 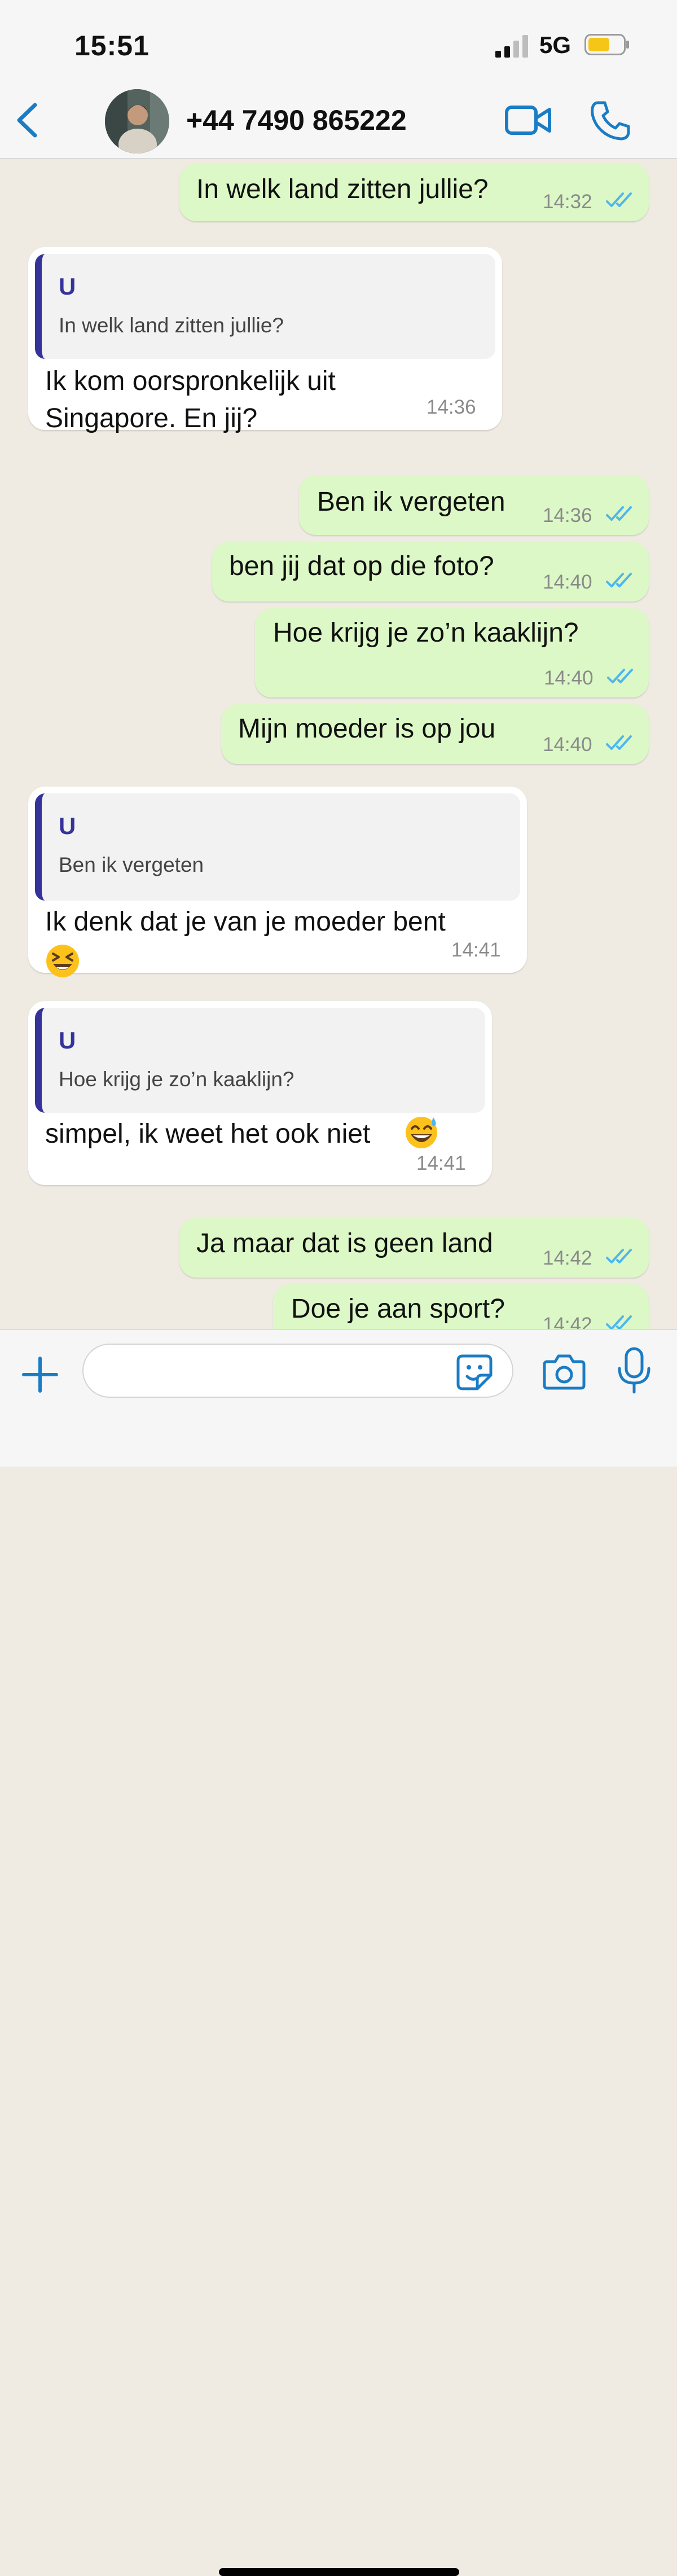 I want to click on status-bar: 15:51 5G, so click(x=338, y=42).